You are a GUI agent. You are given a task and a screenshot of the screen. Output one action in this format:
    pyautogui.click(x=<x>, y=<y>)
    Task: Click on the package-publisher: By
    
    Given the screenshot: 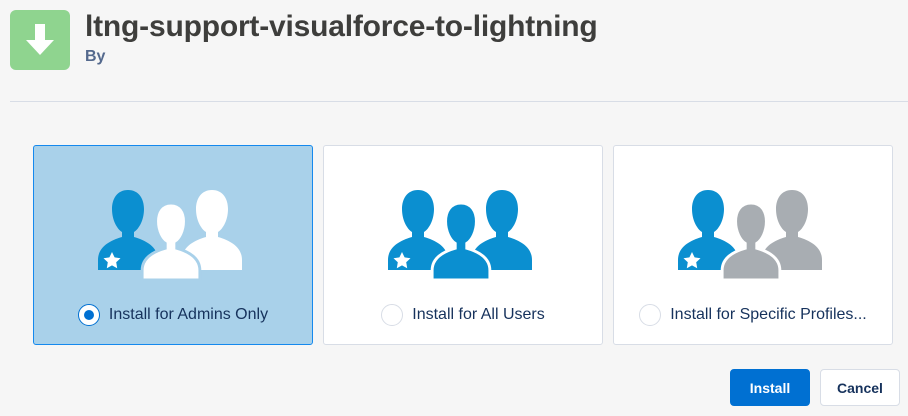 What is the action you would take?
    pyautogui.click(x=95, y=56)
    